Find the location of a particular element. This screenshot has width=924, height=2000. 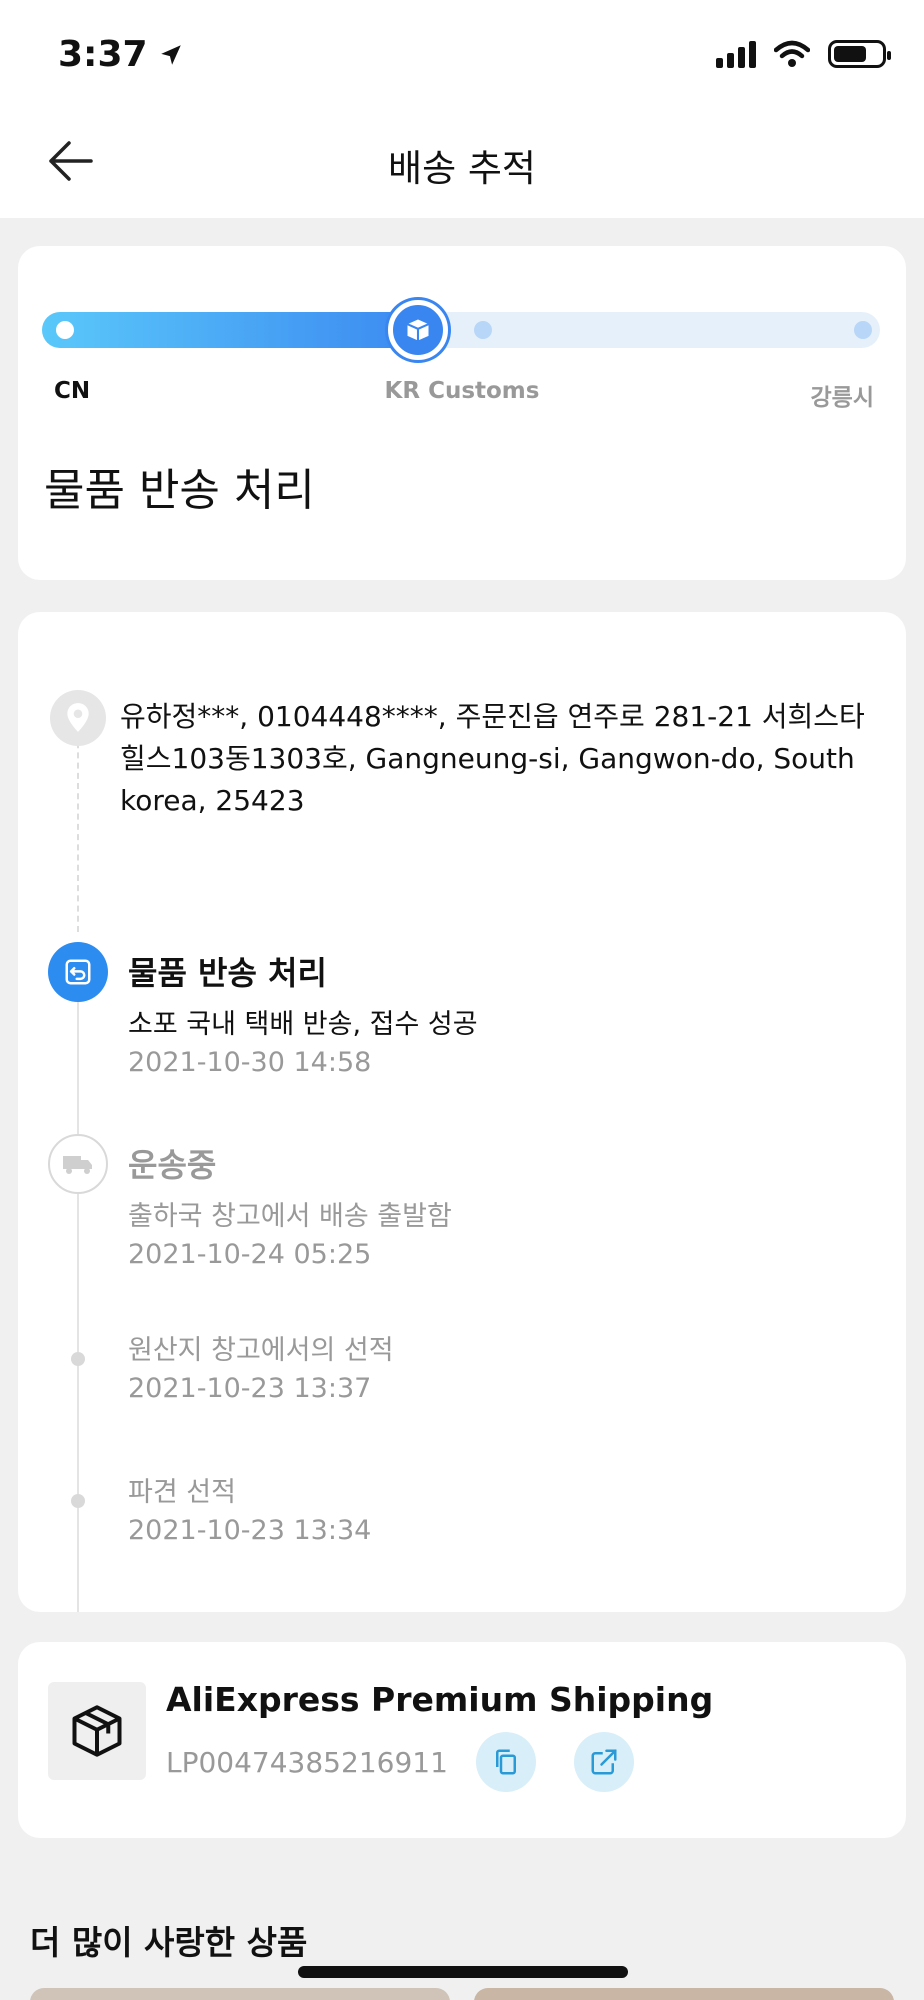

waypoint-dot is located at coordinates (483, 330).